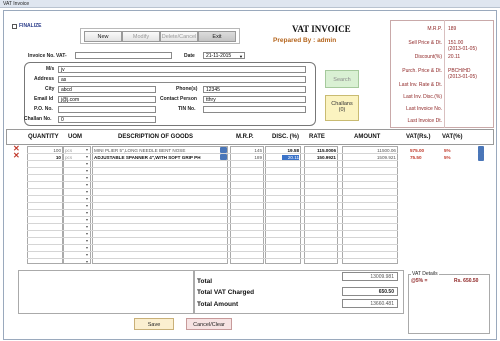  I want to click on prepared-by: Prepared By : admin, so click(305, 40).